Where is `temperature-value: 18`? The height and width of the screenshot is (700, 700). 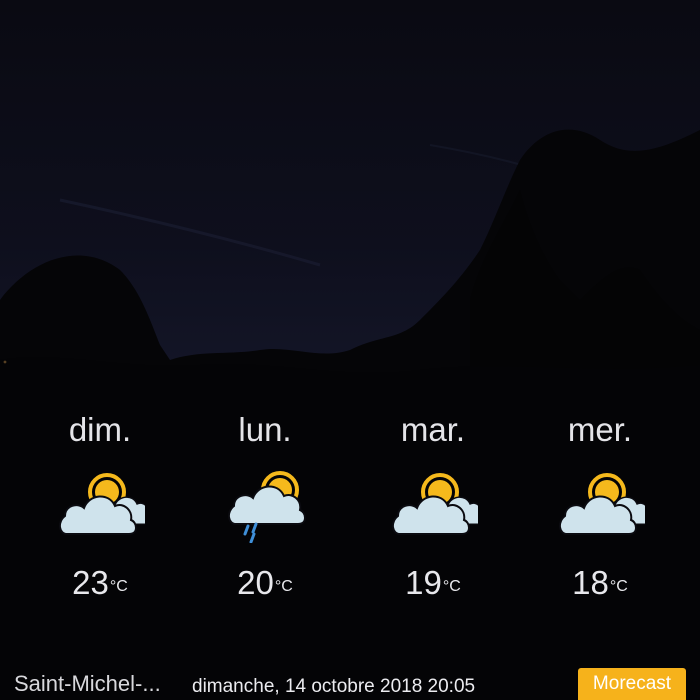 temperature-value: 18 is located at coordinates (590, 582).